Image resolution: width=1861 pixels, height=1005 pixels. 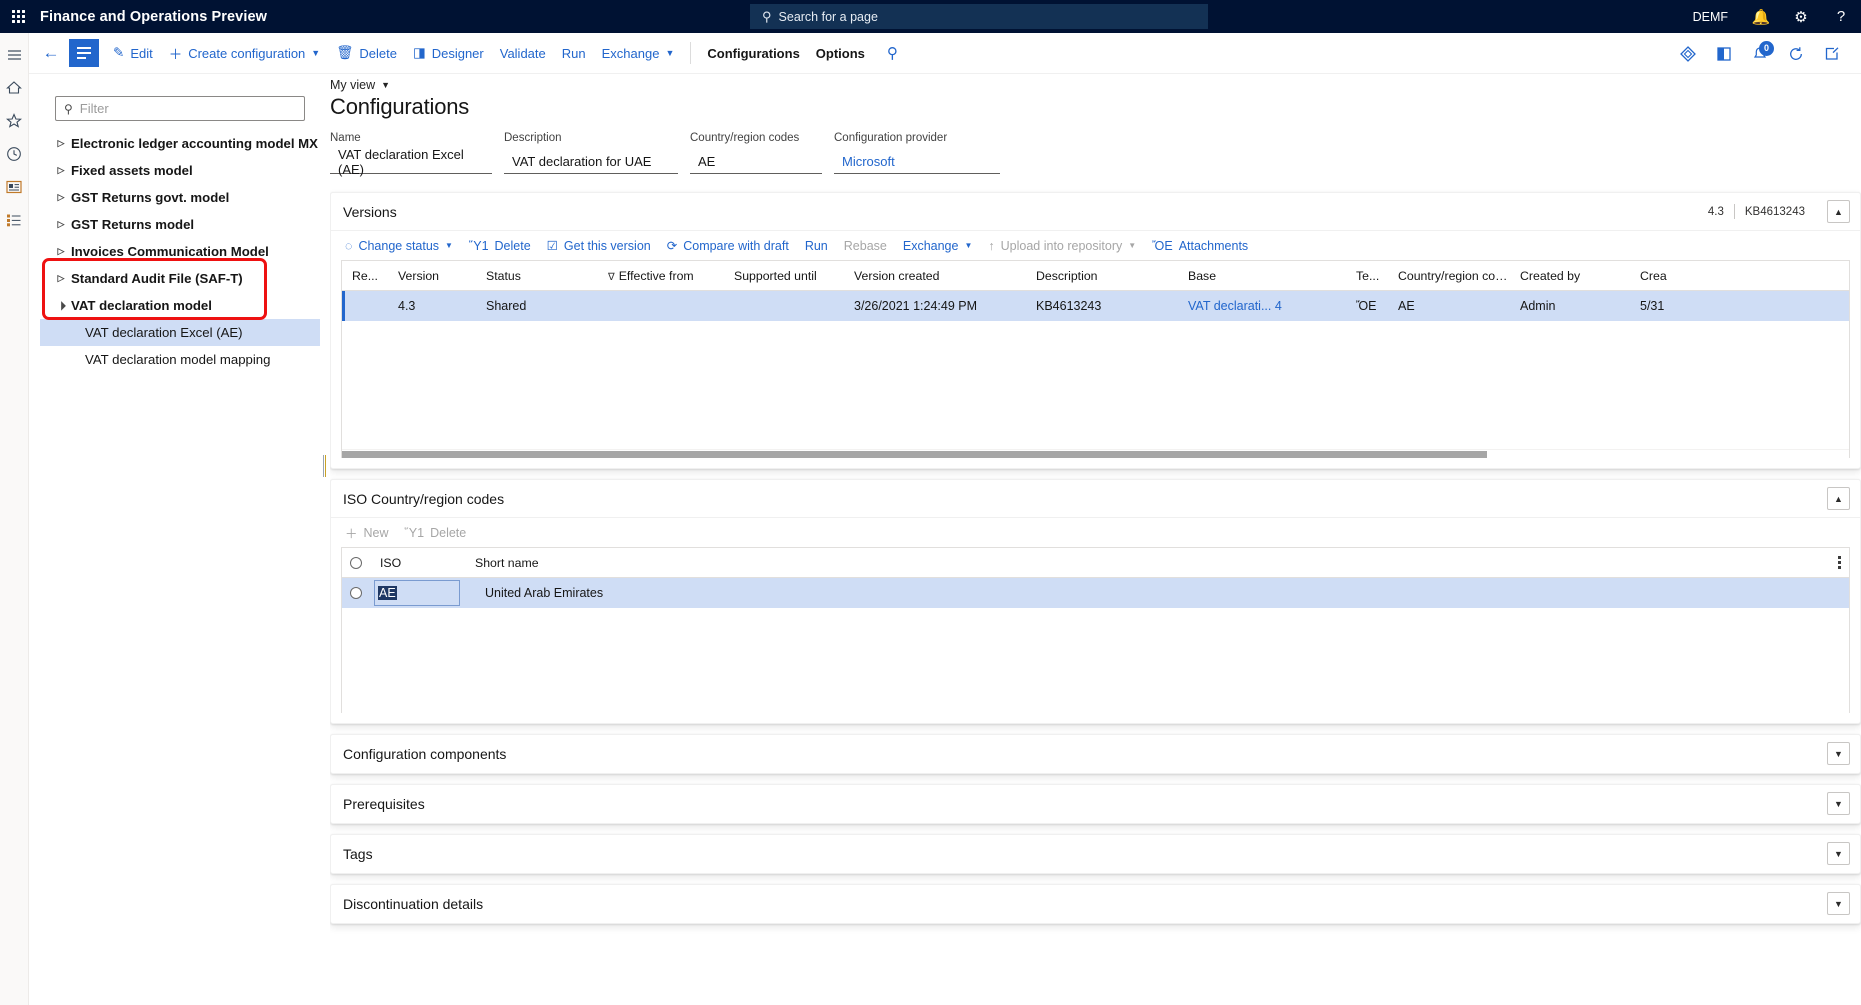 What do you see at coordinates (889, 53) in the screenshot?
I see `command-search-icon: ⚲` at bounding box center [889, 53].